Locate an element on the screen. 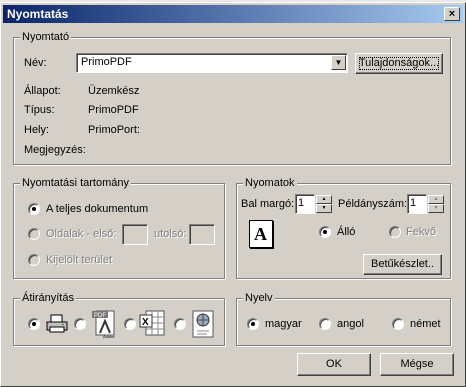  ok-button-label: OK is located at coordinates (334, 364).